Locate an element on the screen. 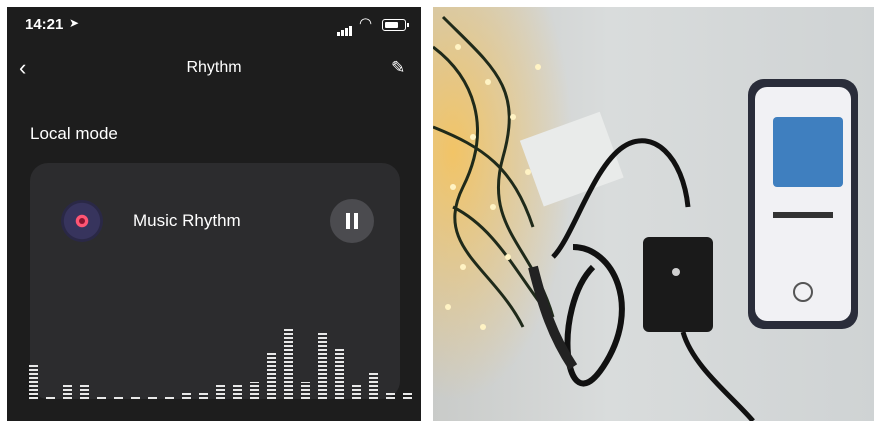 The height and width of the screenshot is (421, 874). status-bar: 14:21 ➤ ◠ is located at coordinates (214, 24).